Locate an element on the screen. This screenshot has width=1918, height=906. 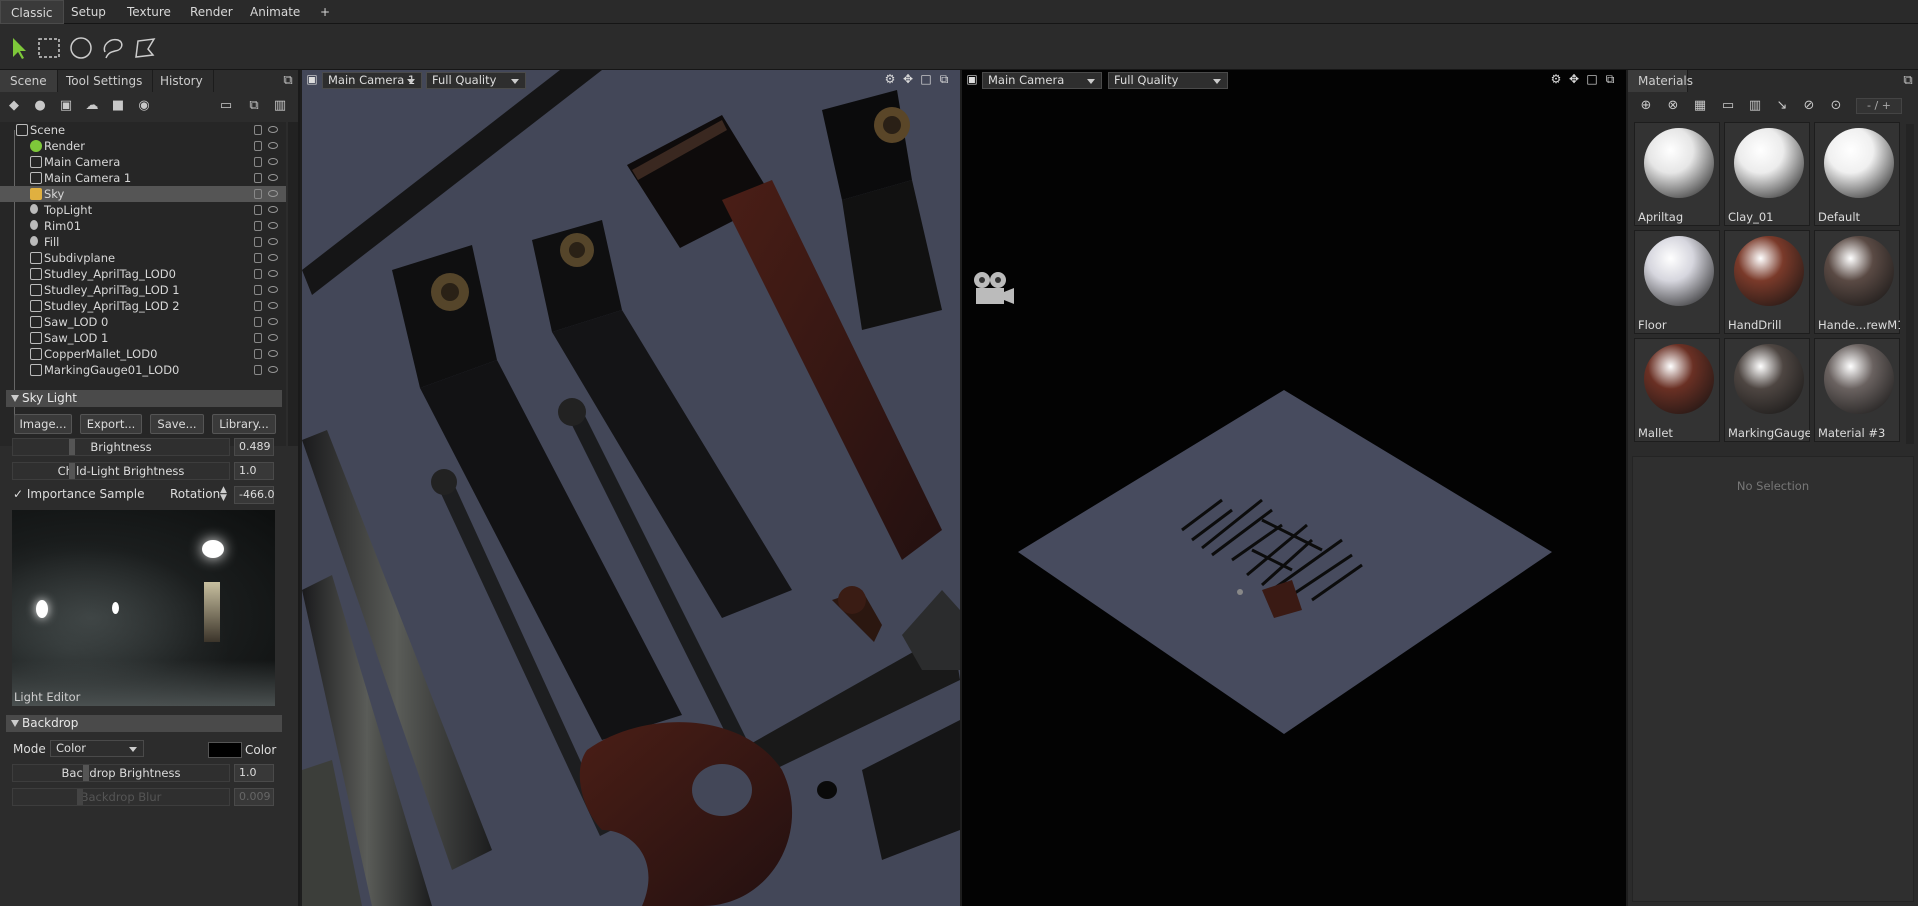
add-camera-icon: ▣ is located at coordinates (66, 106).